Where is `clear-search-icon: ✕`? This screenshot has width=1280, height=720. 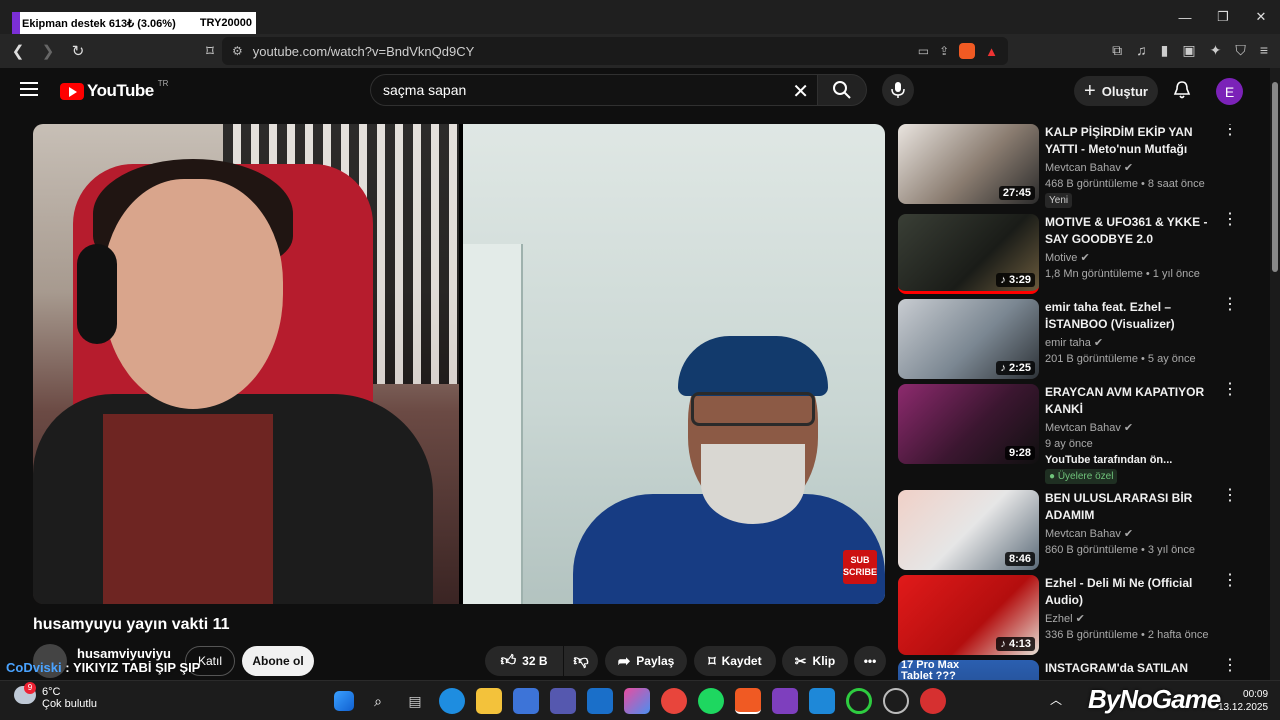
clear-search-icon: ✕ is located at coordinates (800, 91).